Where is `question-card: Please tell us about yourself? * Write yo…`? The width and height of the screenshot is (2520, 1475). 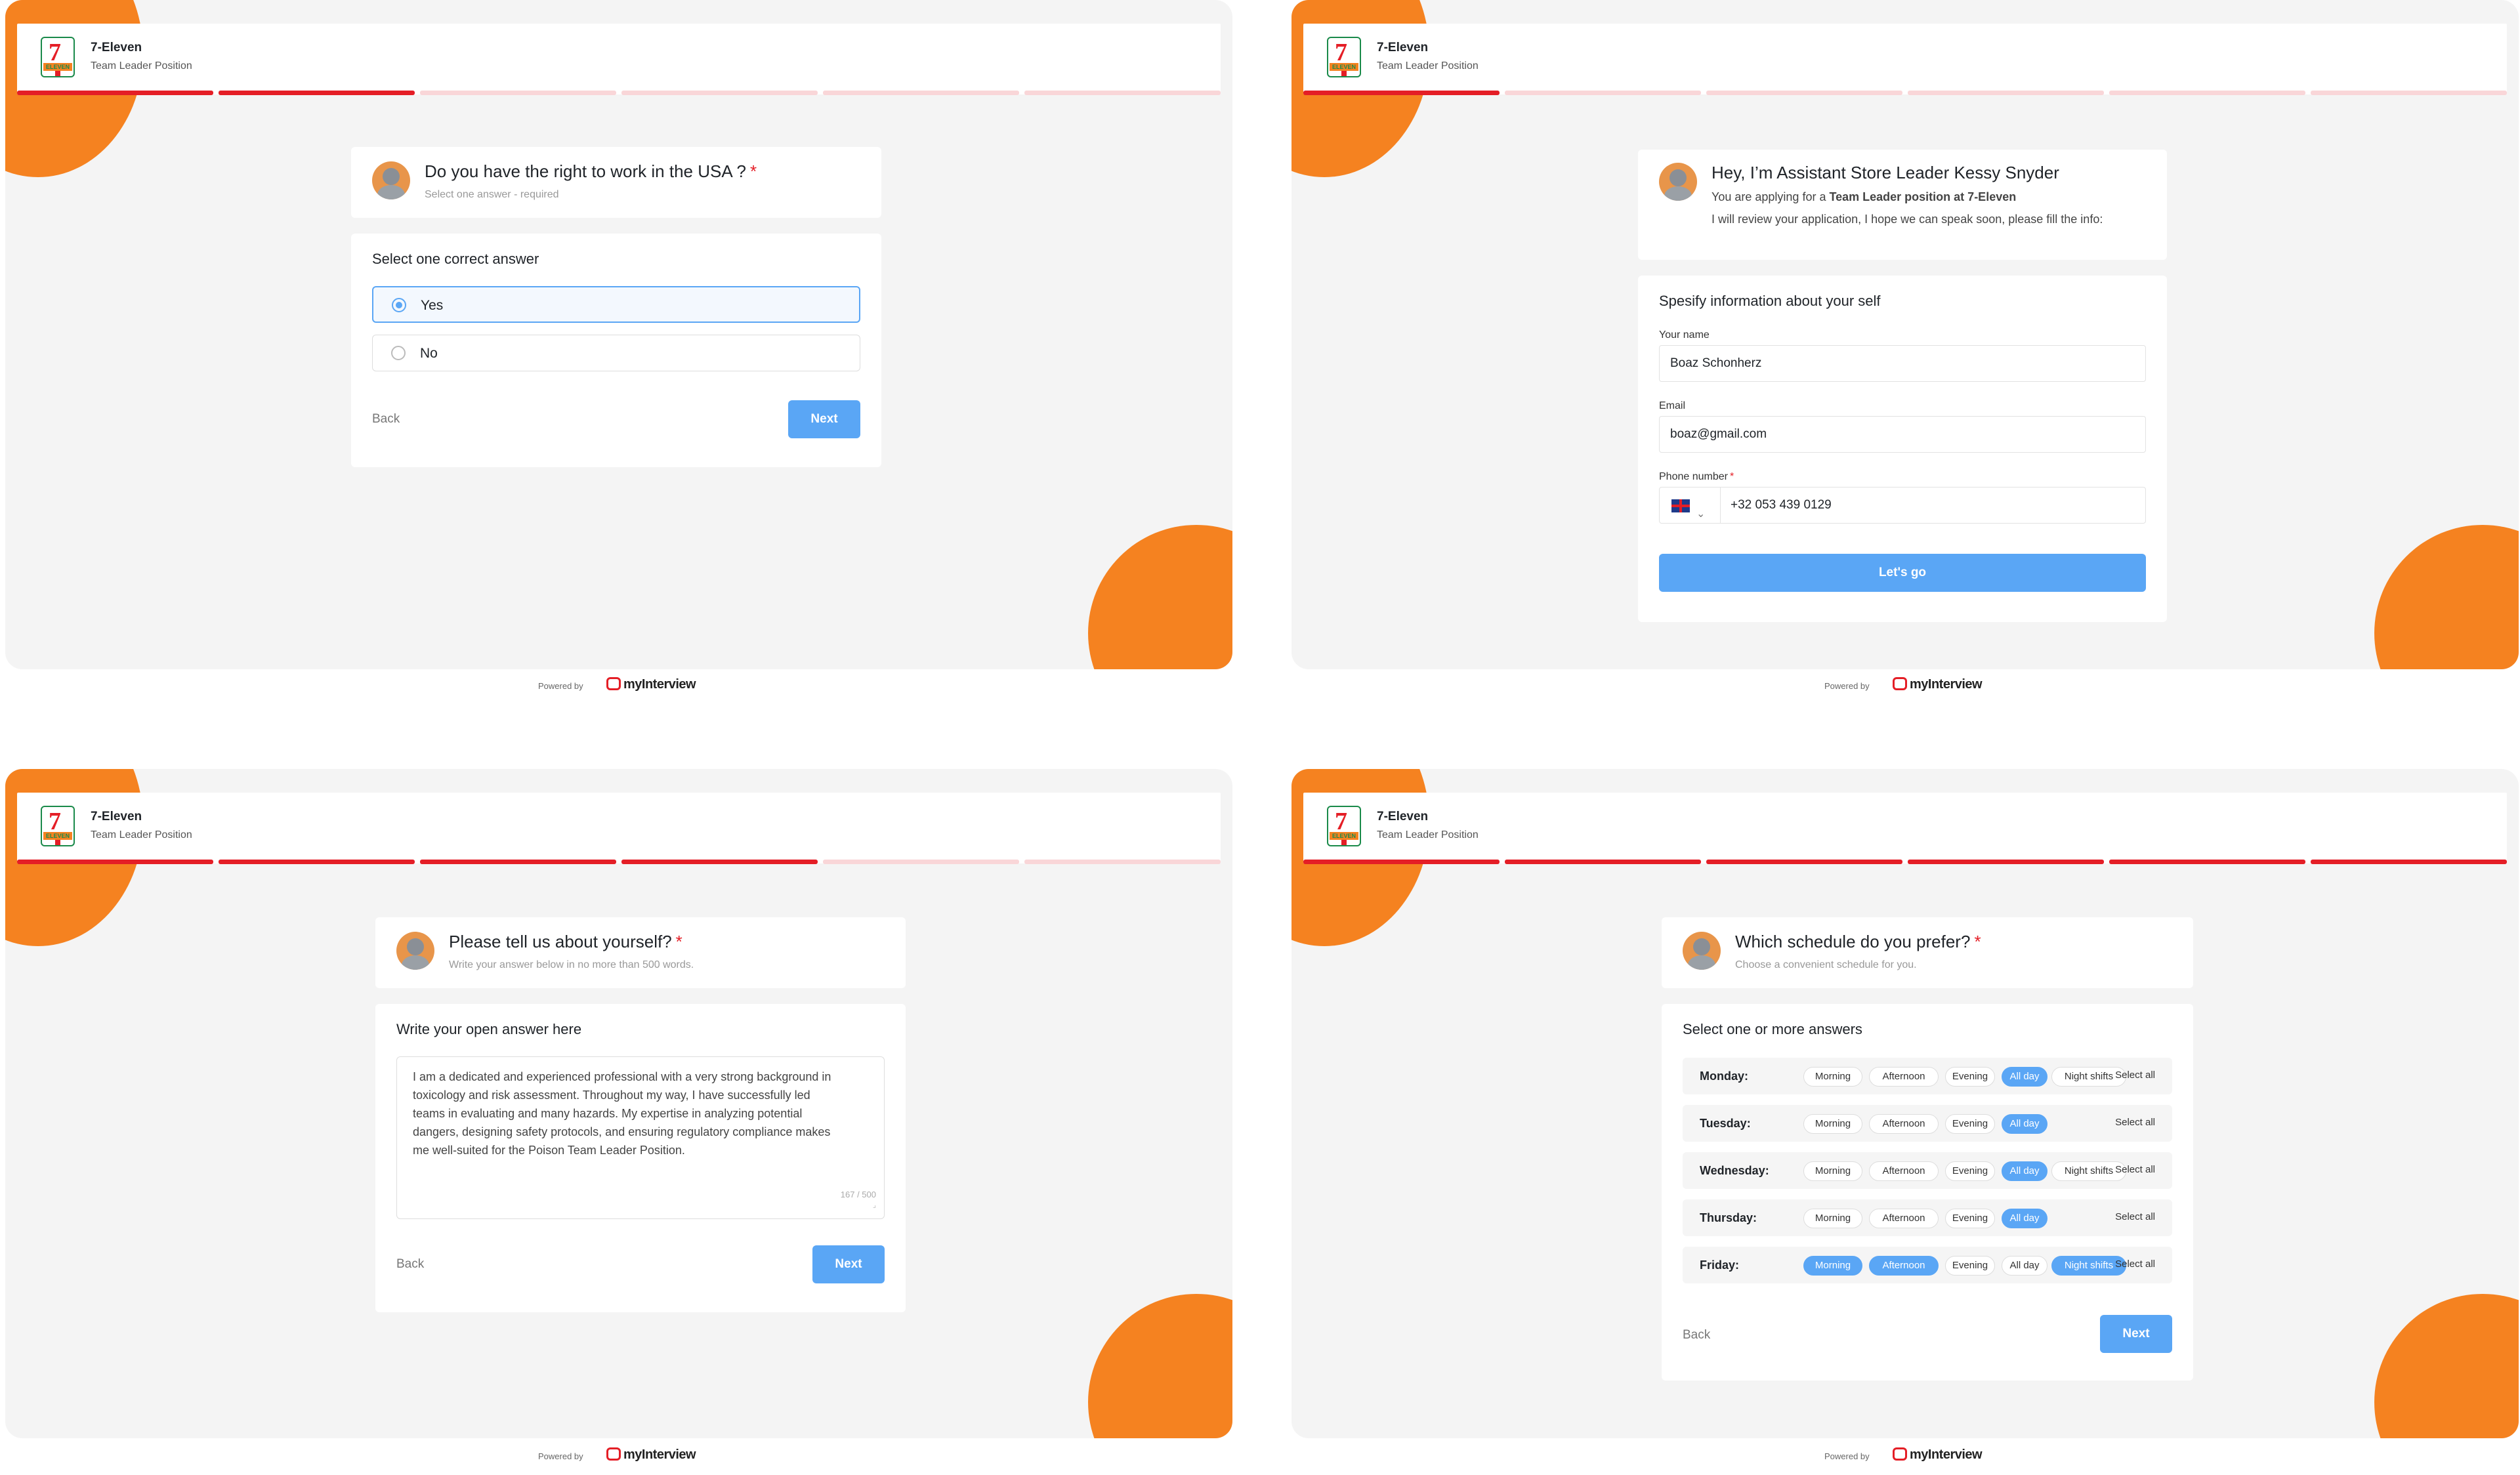
question-card: Please tell us about yourself? * Write yo… is located at coordinates (640, 952).